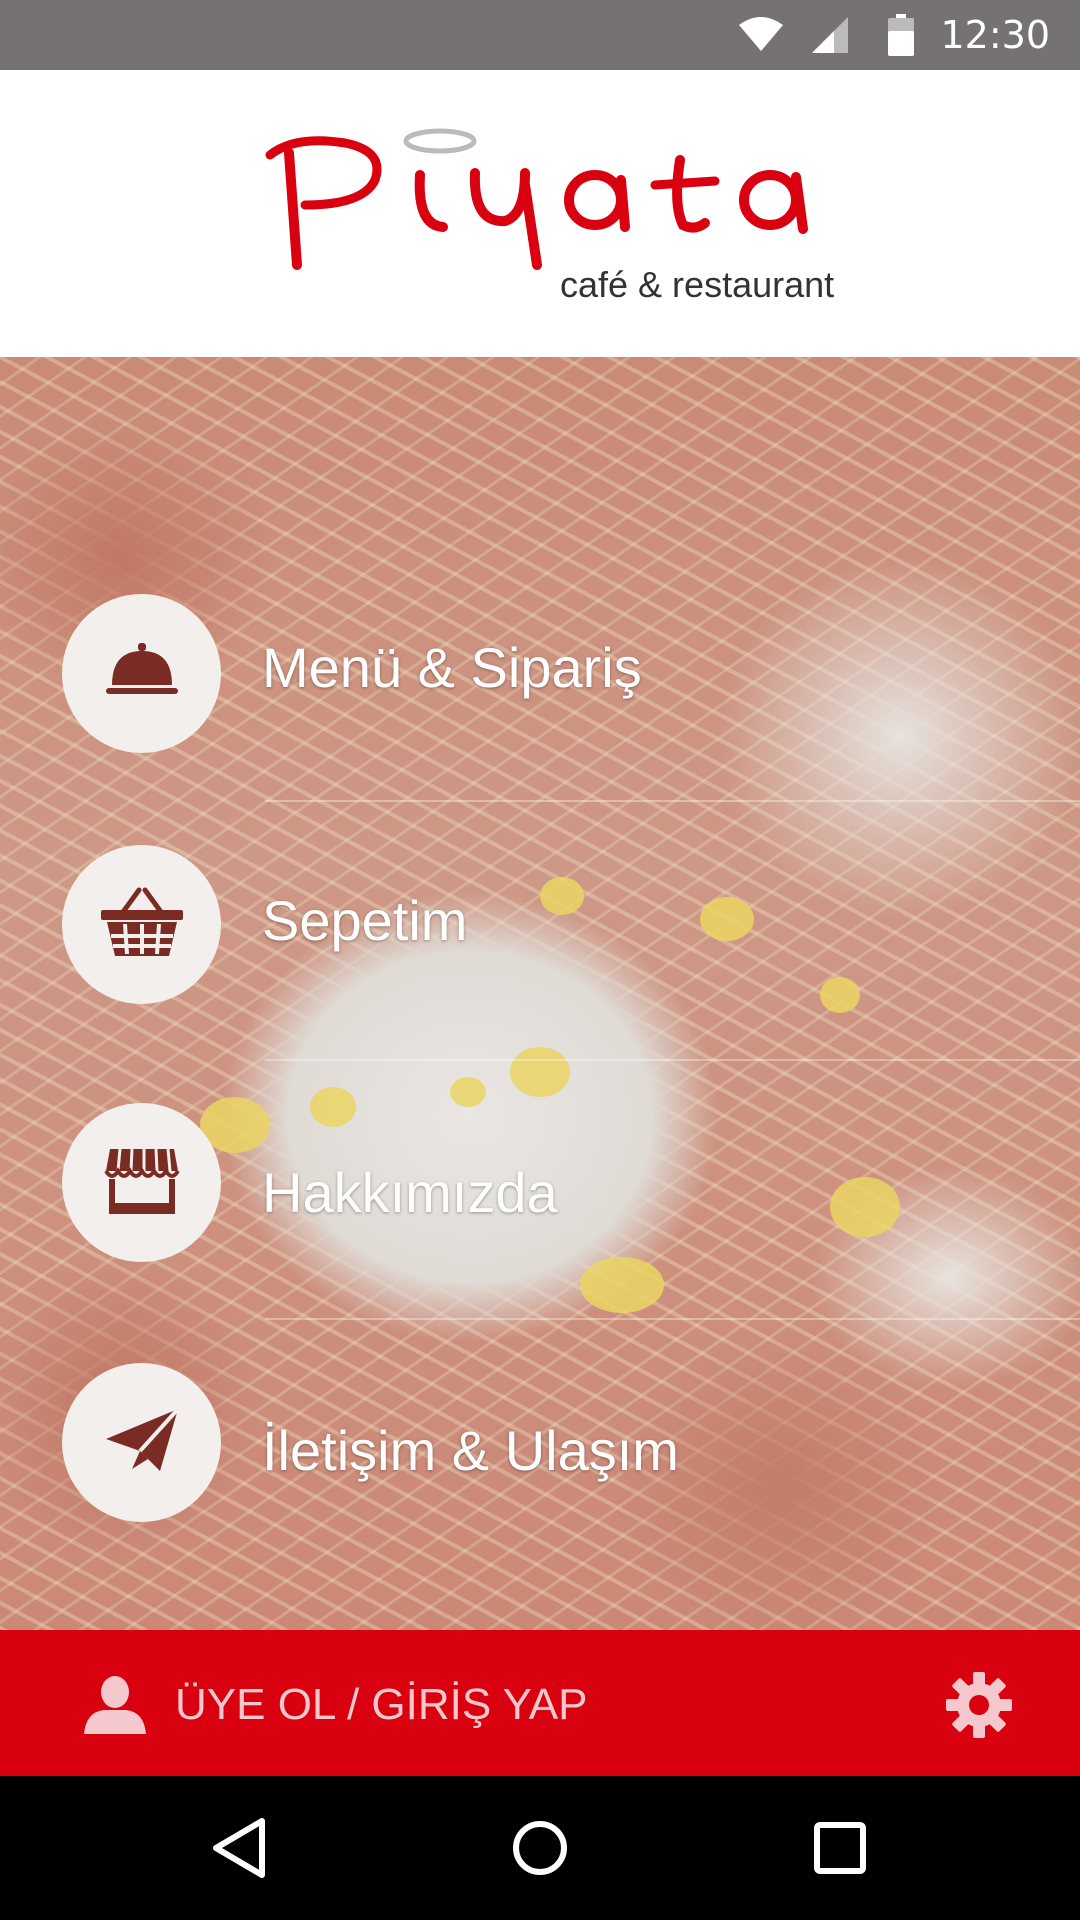 This screenshot has width=1080, height=1920. I want to click on cloche-icon, so click(142, 673).